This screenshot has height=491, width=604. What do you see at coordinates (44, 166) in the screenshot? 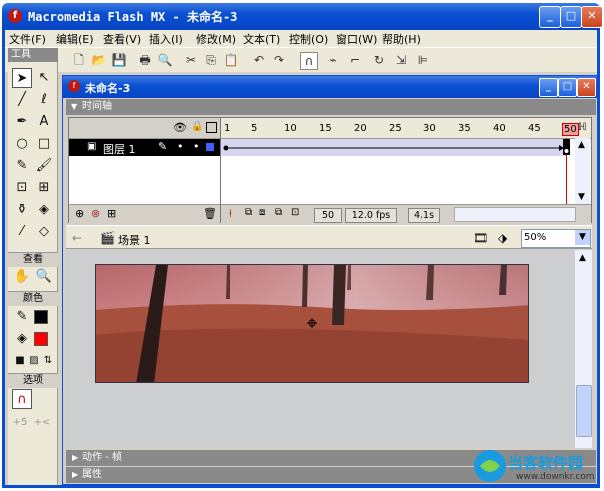
I see `brush-tool-icon: 🖌` at bounding box center [44, 166].